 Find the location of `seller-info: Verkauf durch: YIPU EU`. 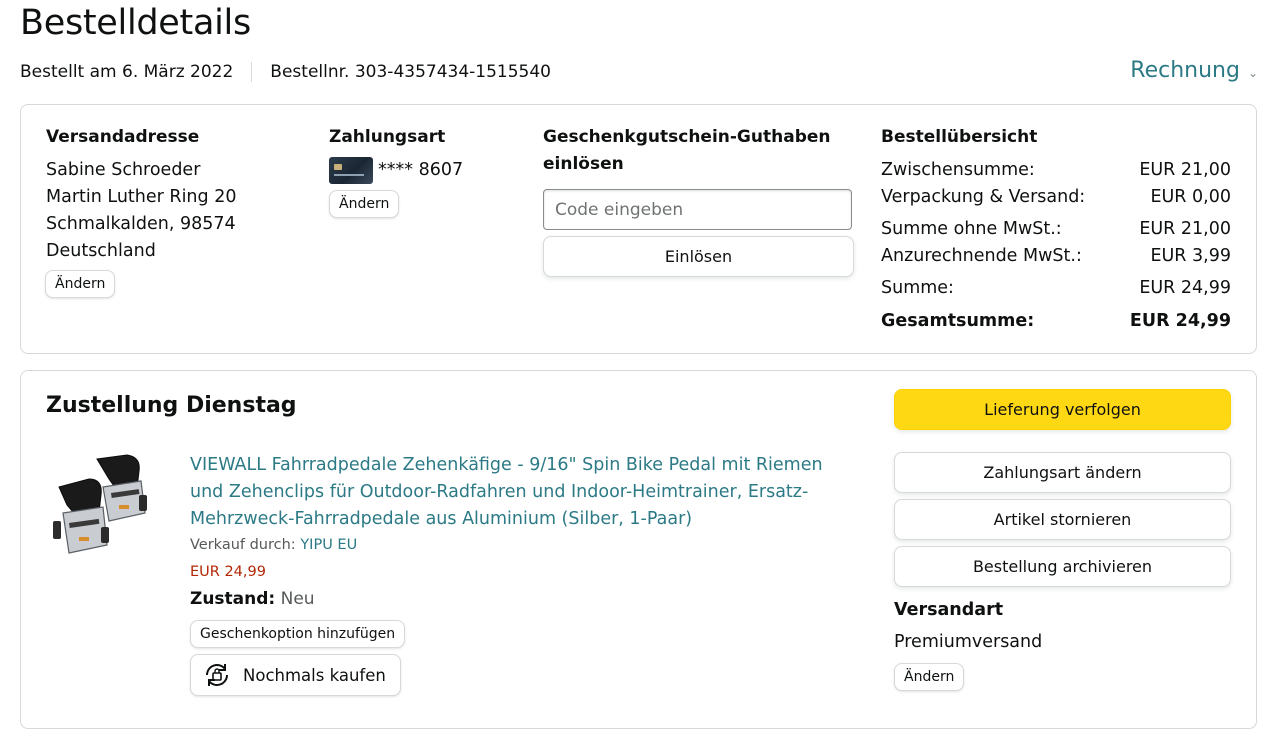

seller-info: Verkauf durch: YIPU EU is located at coordinates (273, 545).